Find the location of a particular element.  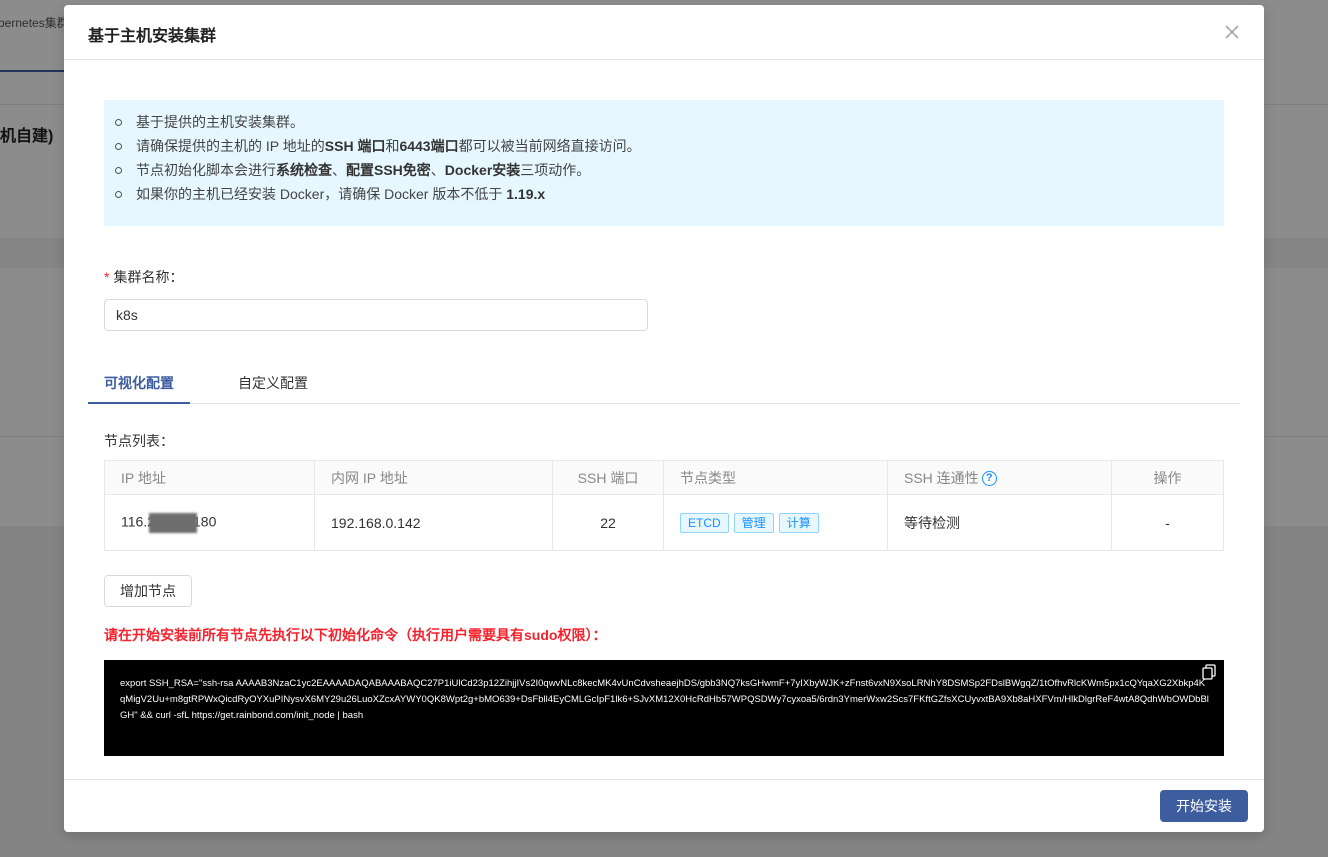

table-header-row: IP 地址 内网 IP 地址 SSH 端口 节点类型 SSH 连通性? 操作 is located at coordinates (664, 477).